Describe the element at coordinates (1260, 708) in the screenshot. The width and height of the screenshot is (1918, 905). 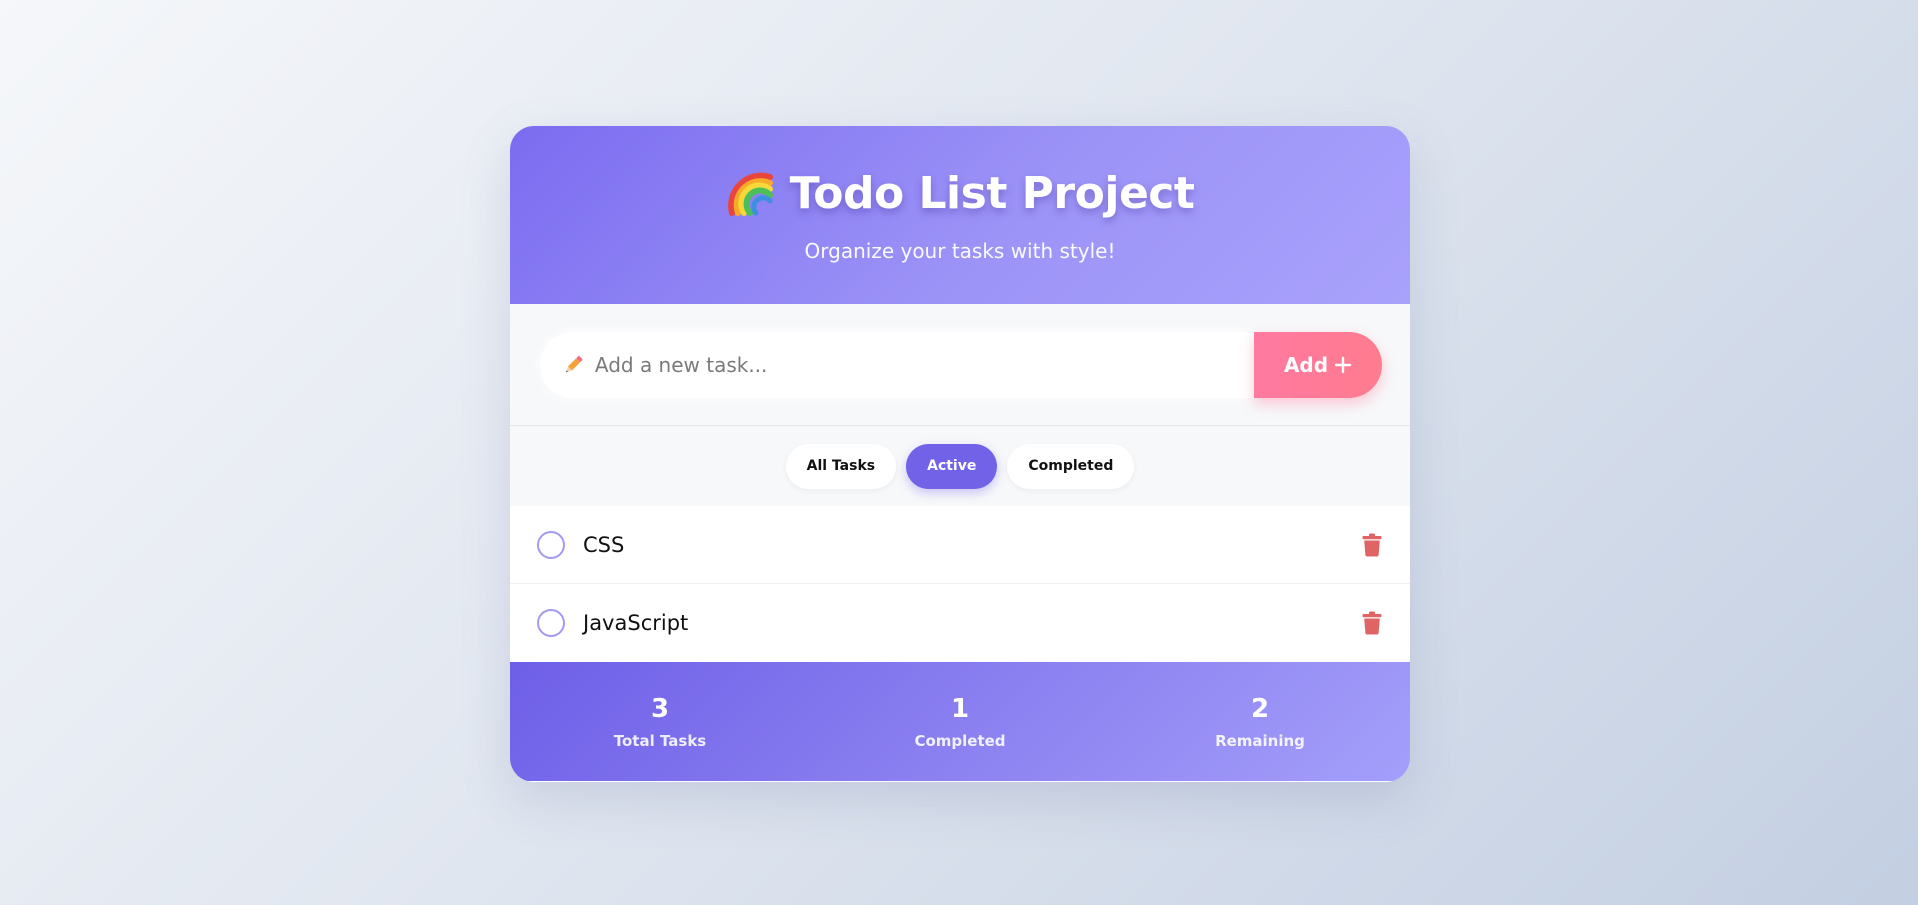
I see `stat-value: 2` at that location.